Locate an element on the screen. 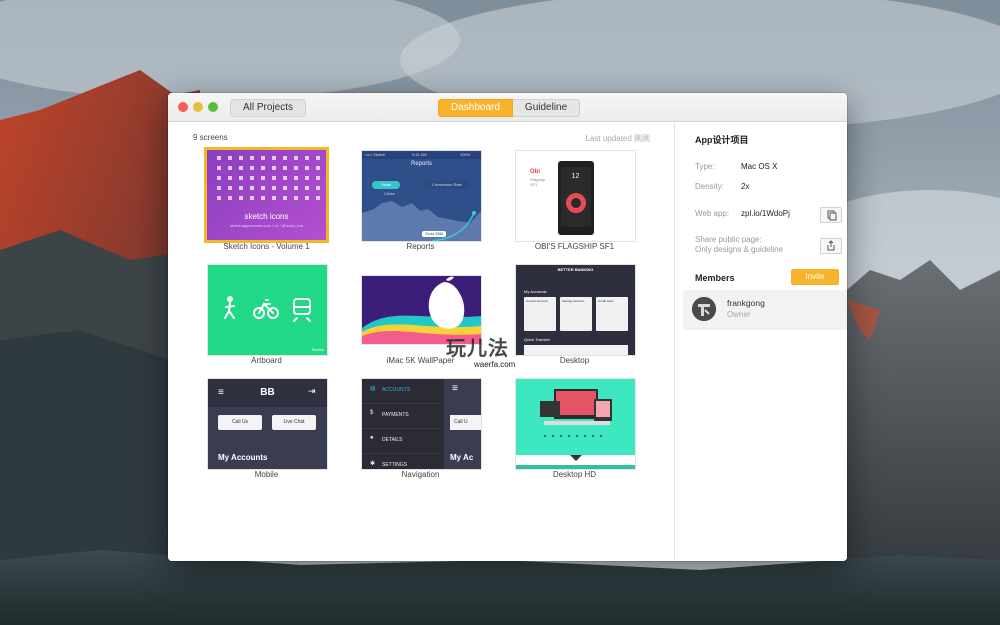 This screenshot has height=625, width=1000. thumb-nav-item-details: DETAILS is located at coordinates (392, 440).